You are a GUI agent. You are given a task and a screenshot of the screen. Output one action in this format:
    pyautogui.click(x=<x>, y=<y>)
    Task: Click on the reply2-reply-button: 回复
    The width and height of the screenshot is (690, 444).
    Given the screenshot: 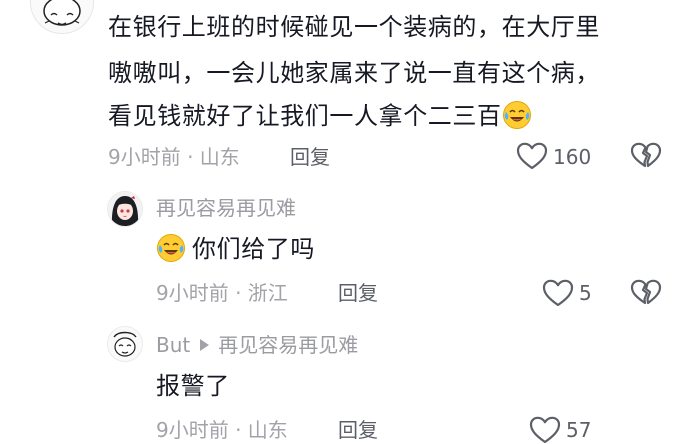 What is the action you would take?
    pyautogui.click(x=358, y=430)
    